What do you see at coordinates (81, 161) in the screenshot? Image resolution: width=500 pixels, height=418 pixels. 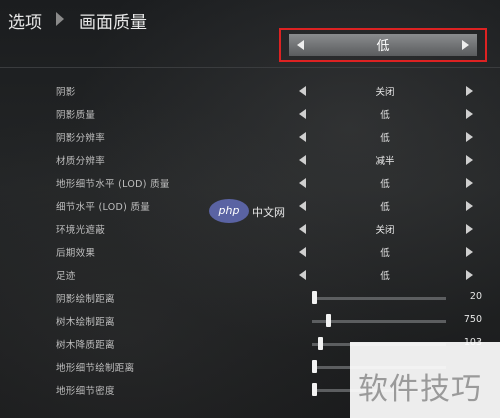 I see `setting-label: 材质分辨率` at bounding box center [81, 161].